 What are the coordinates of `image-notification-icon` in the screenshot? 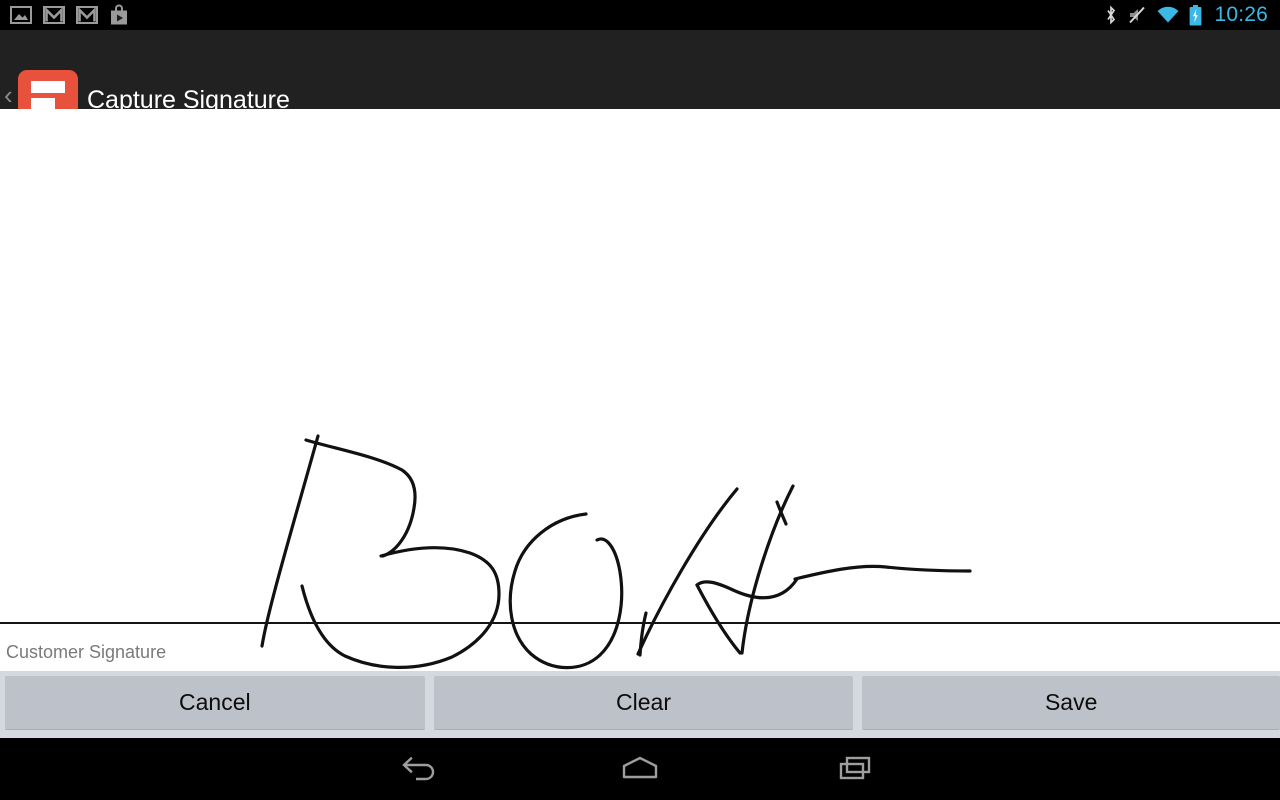 It's located at (21, 15).